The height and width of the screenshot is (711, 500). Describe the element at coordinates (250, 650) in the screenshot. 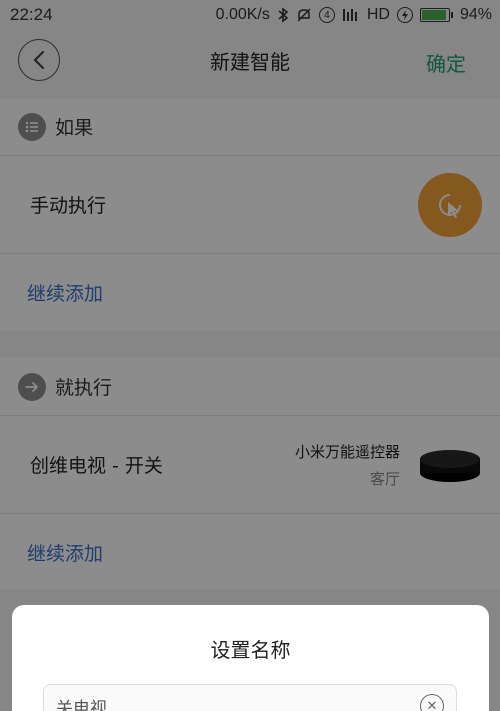

I see `dialog-title: 设置名称` at that location.